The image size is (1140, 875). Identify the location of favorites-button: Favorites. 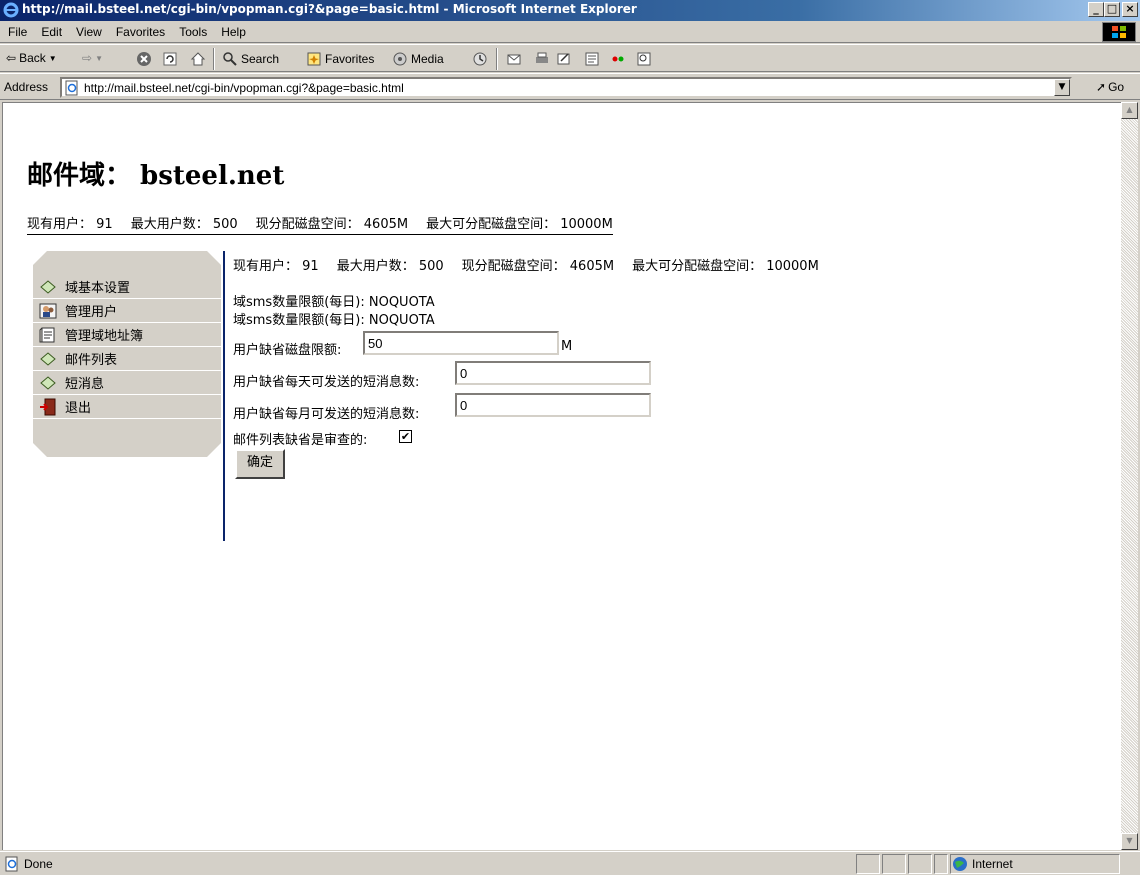
(340, 59).